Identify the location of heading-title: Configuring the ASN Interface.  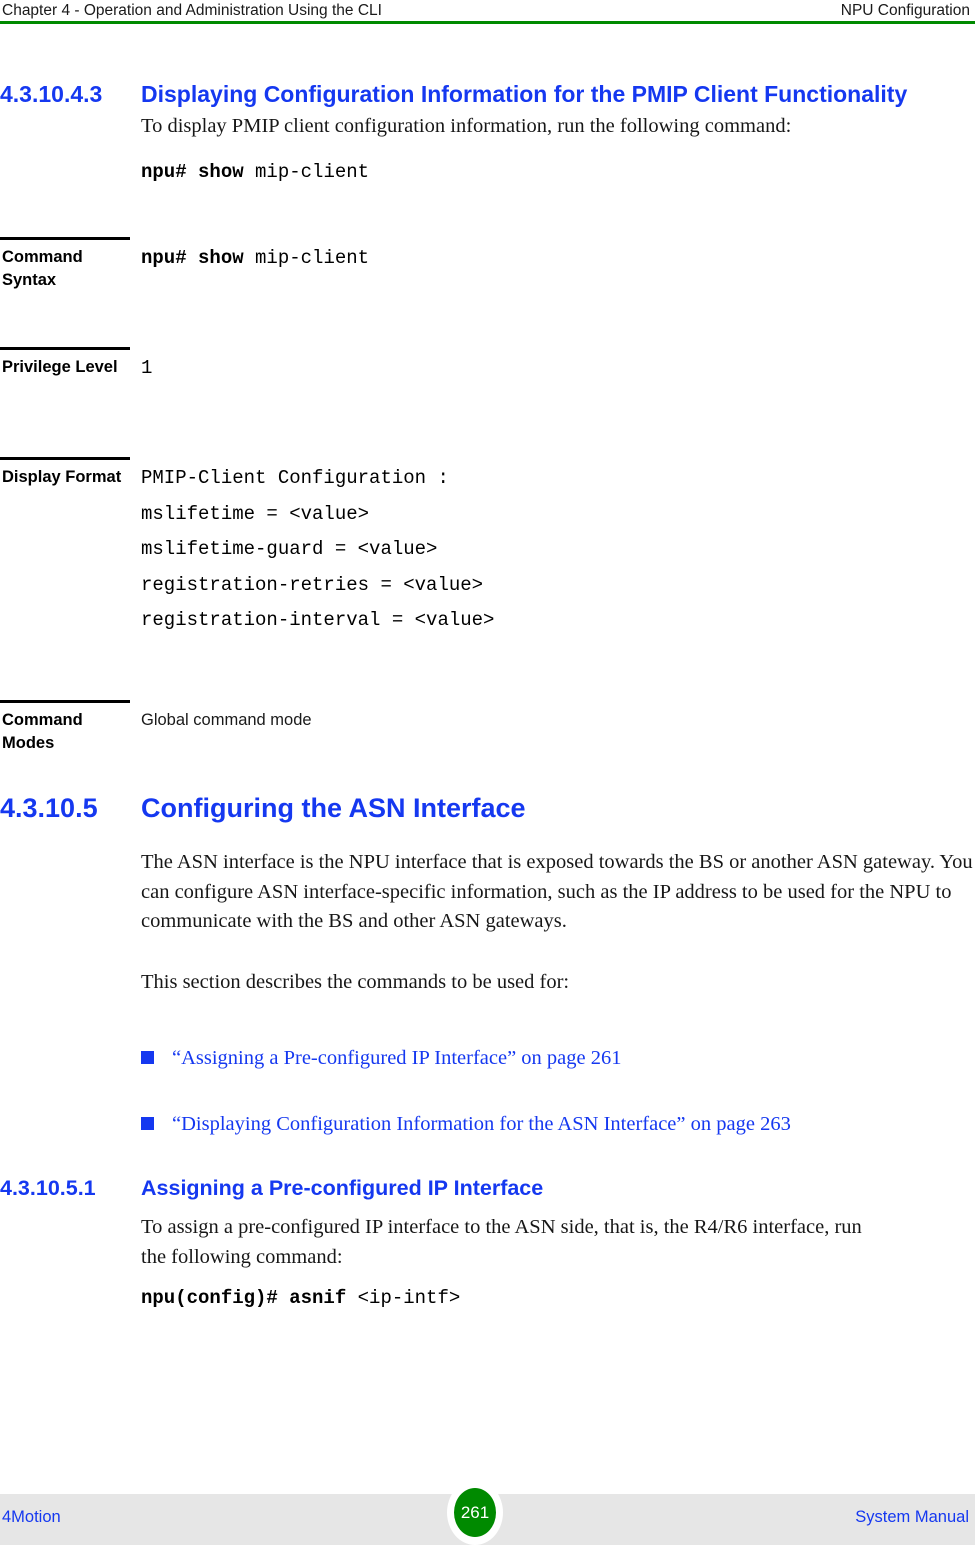
(333, 808).